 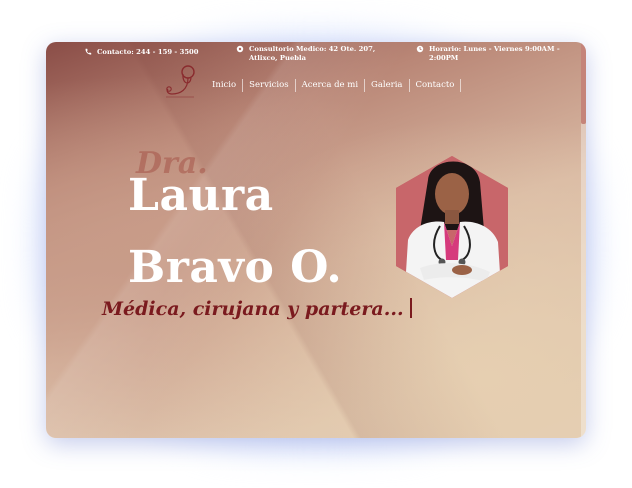 What do you see at coordinates (201, 195) in the screenshot?
I see `doctor-first-name: Laura` at bounding box center [201, 195].